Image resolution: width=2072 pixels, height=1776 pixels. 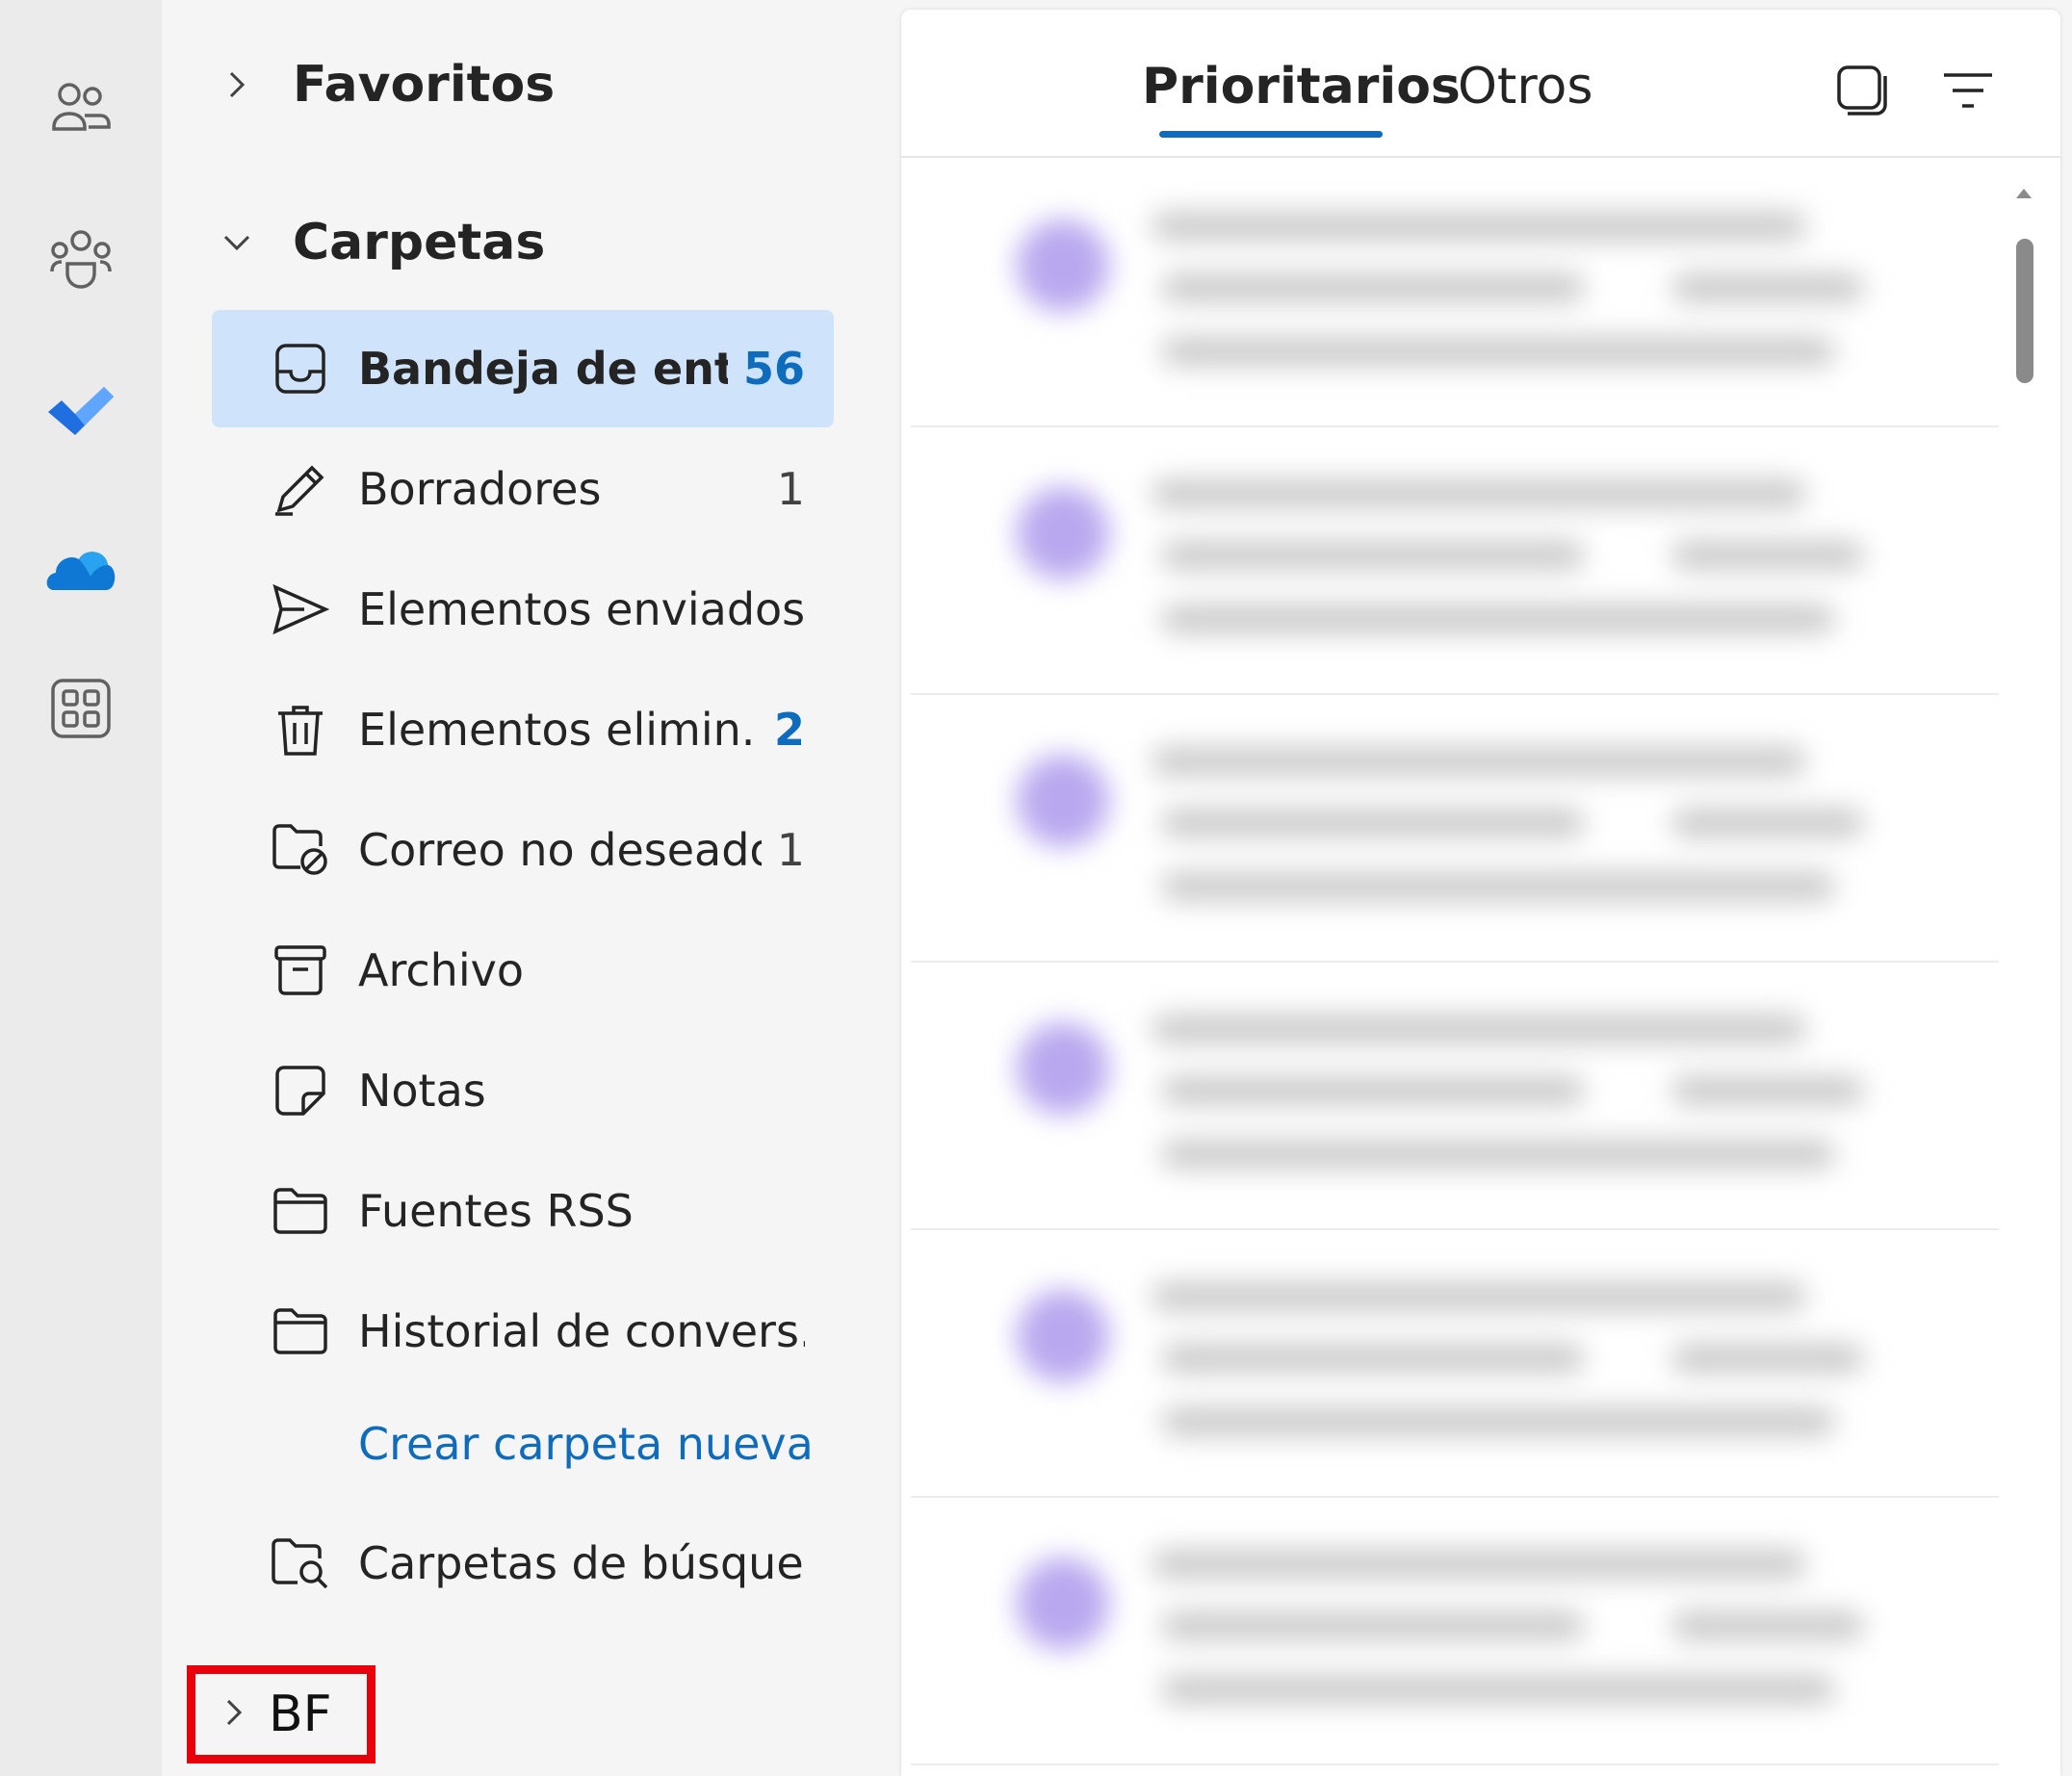 I want to click on folder-label: Fuentes RSS, so click(x=496, y=1211).